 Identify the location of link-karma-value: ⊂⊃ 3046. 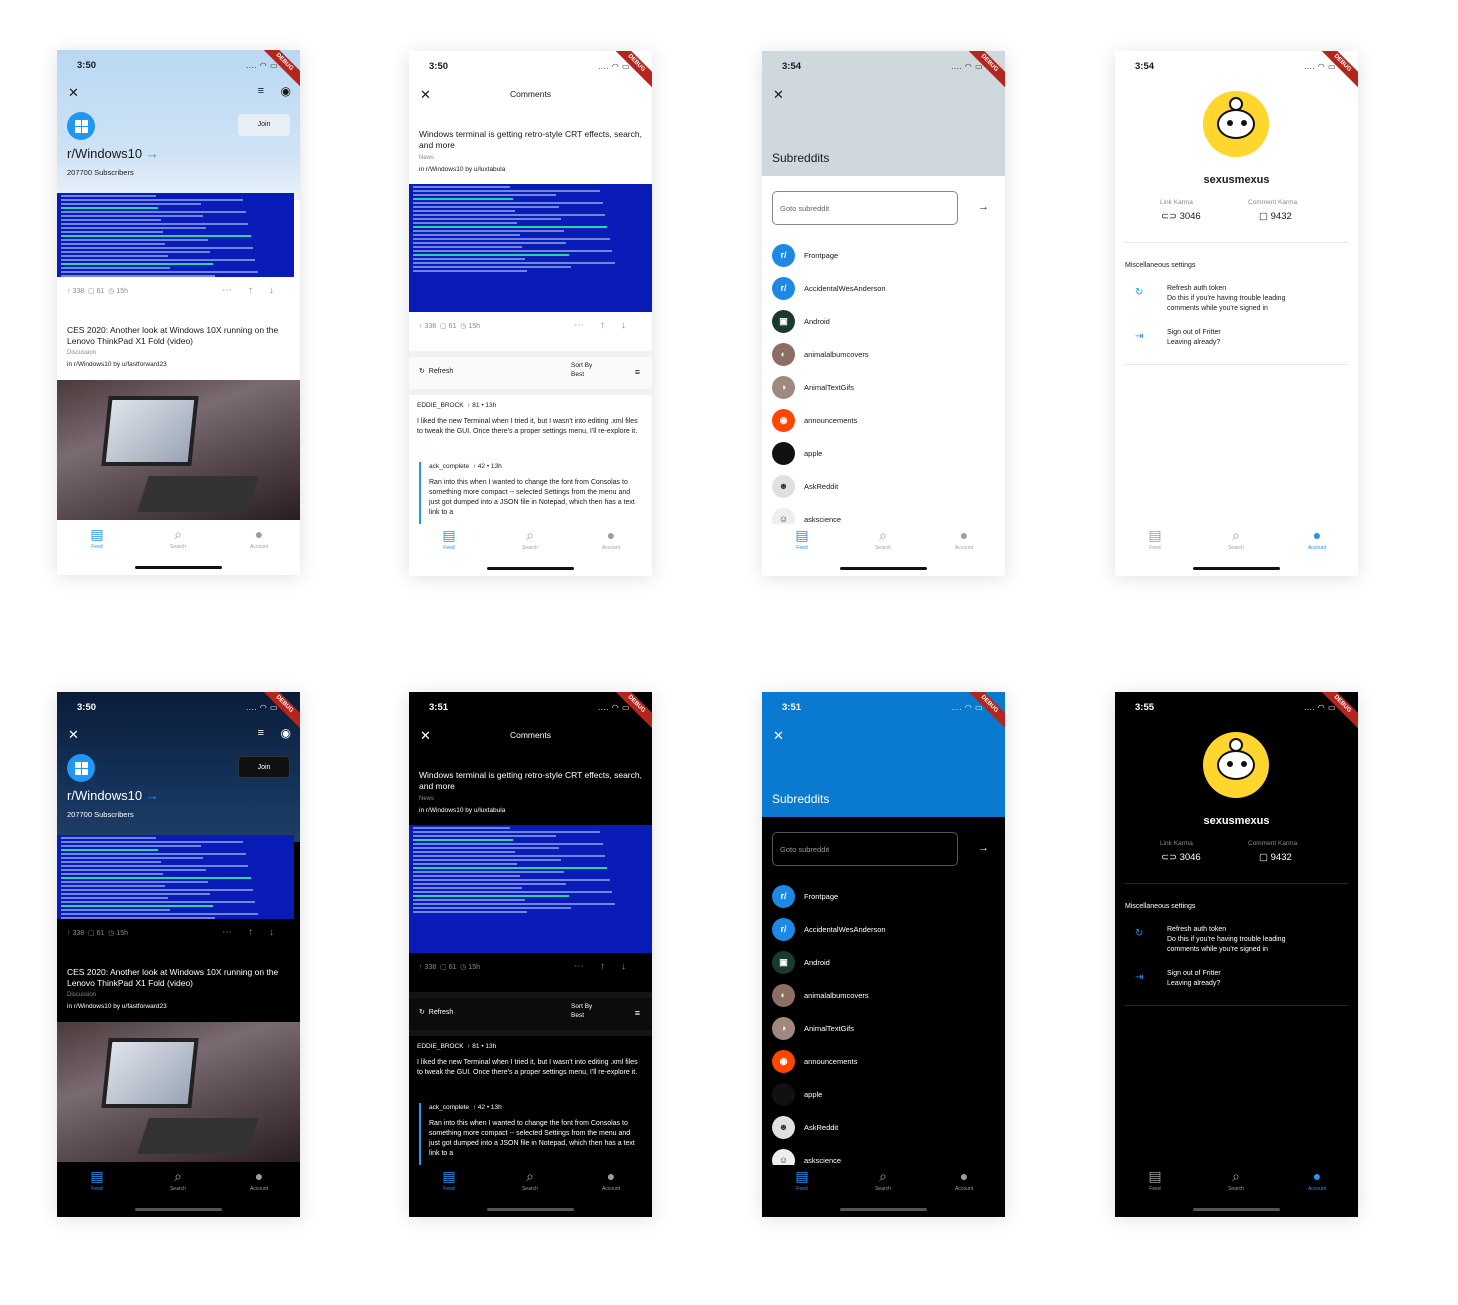
(1181, 216).